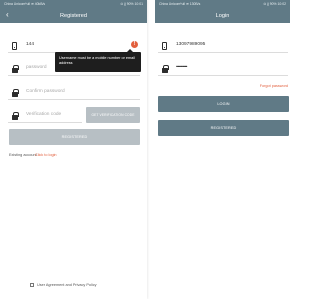 The width and height of the screenshot is (320, 299). What do you see at coordinates (274, 4) in the screenshot?
I see `status-right: ⊙ ∦ 90% 10:02` at bounding box center [274, 4].